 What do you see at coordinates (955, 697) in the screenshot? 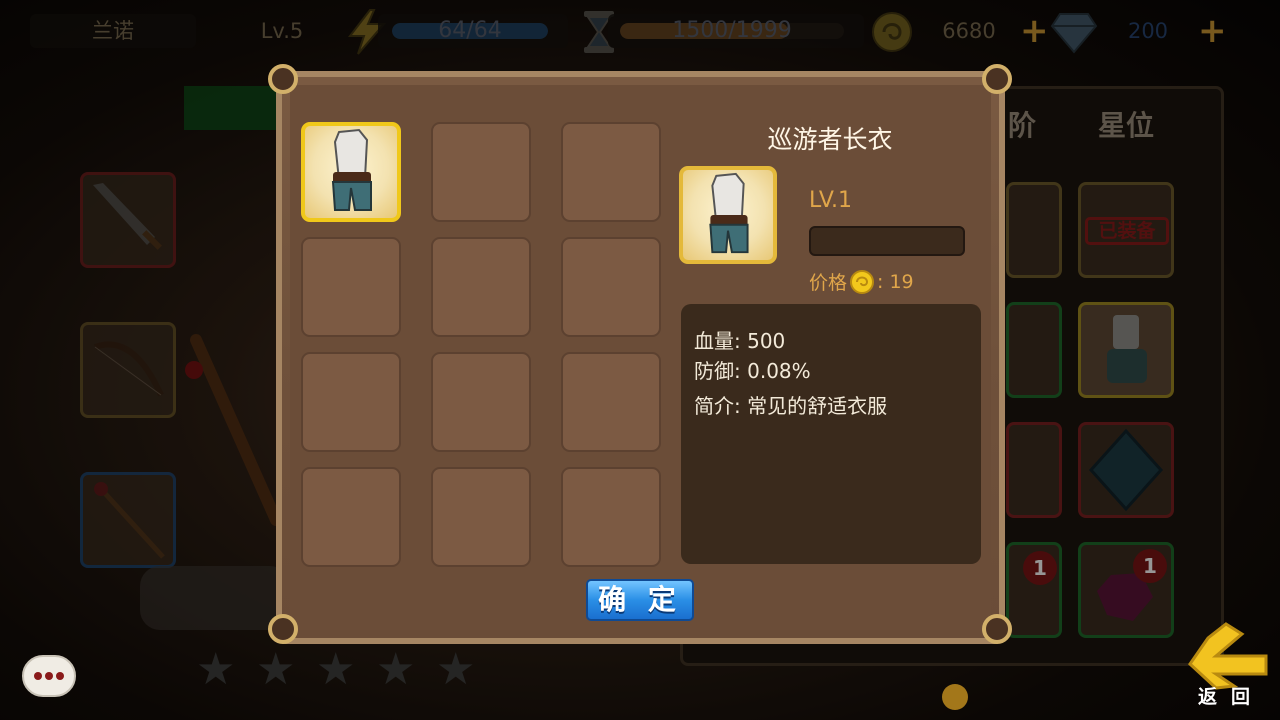
I see `coin-icon` at bounding box center [955, 697].